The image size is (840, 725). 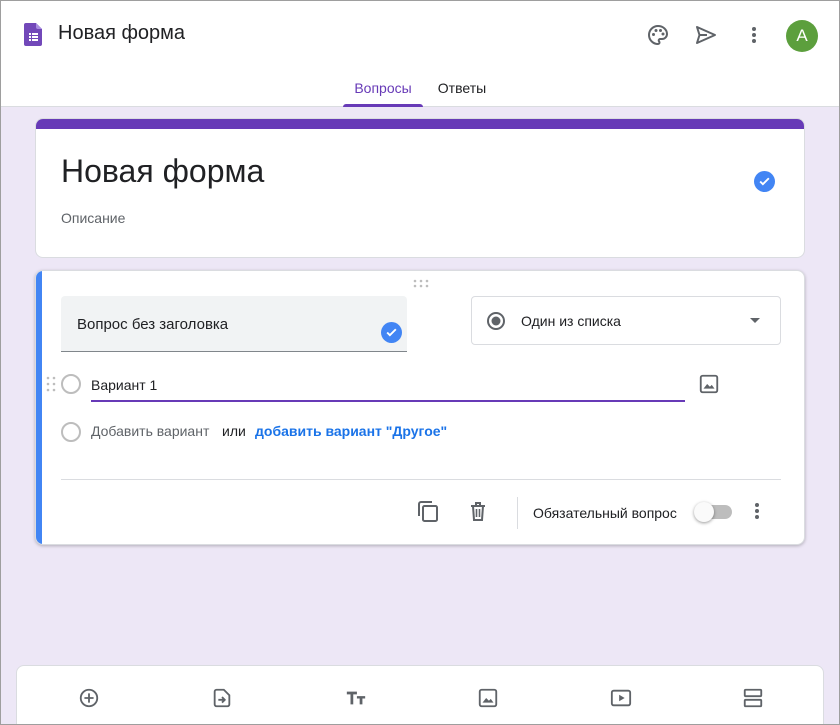 I want to click on app-title: Новая форма, so click(x=121, y=33).